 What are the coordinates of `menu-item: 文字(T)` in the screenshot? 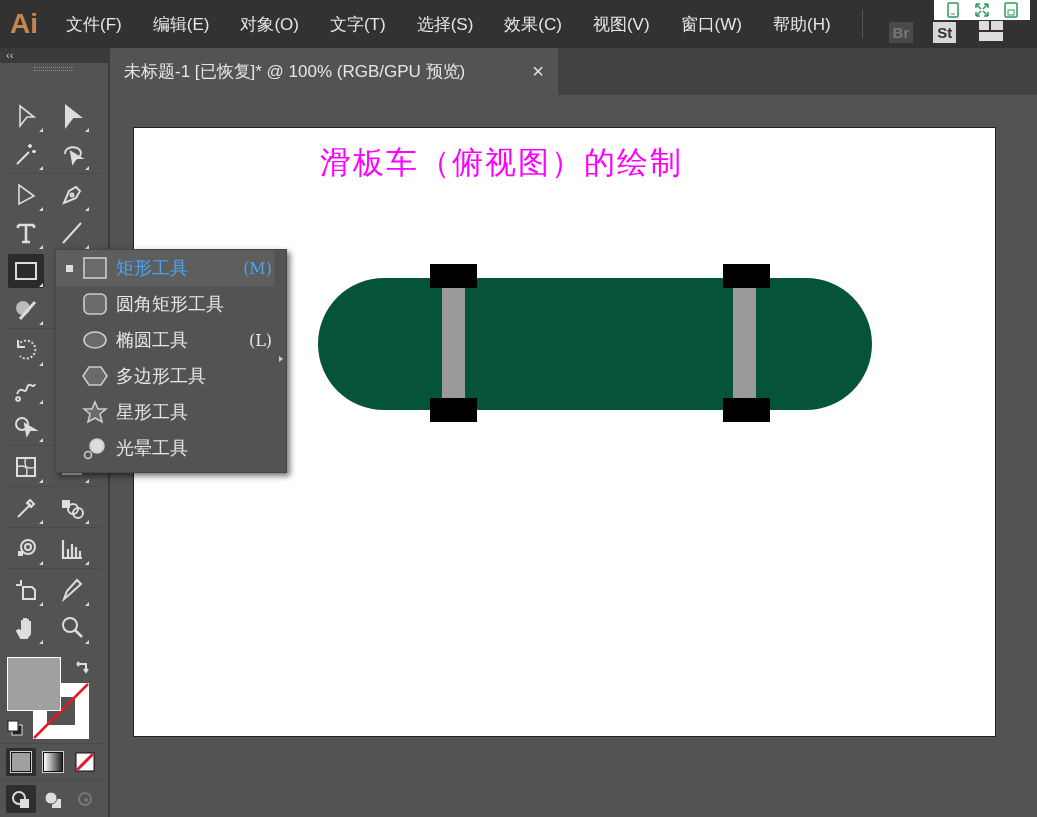 It's located at (357, 24).